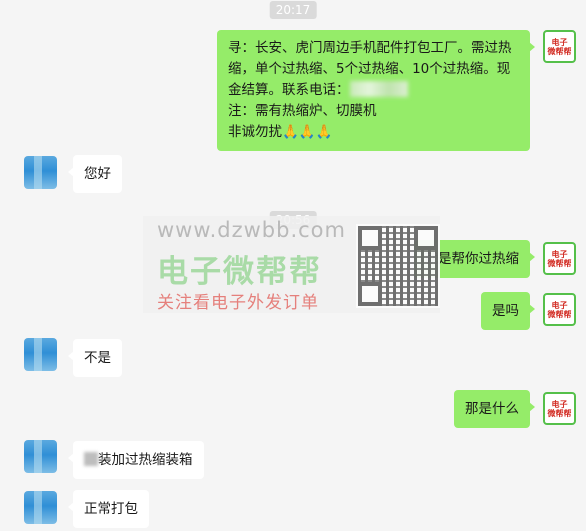 This screenshot has width=586, height=531. Describe the element at coordinates (255, 132) in the screenshot. I see `message-text: 非诚勿扰` at that location.